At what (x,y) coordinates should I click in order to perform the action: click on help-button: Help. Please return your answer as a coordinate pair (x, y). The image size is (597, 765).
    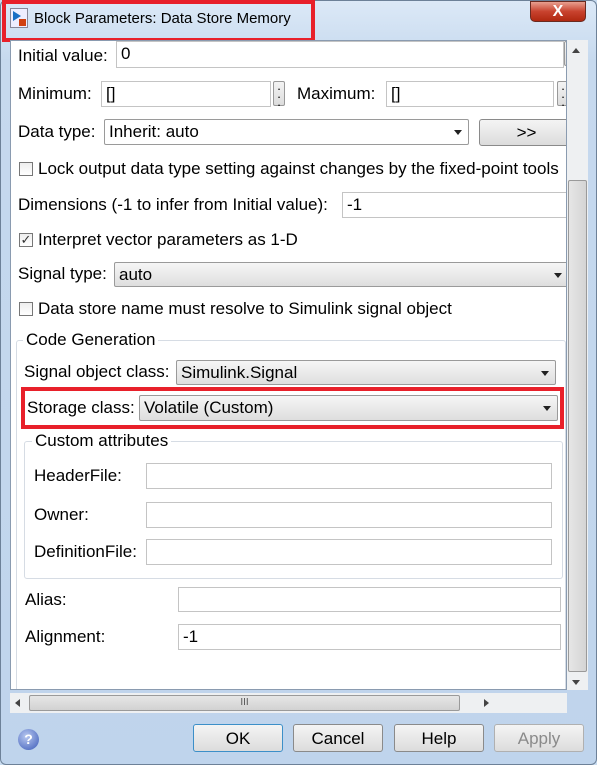
    Looking at the image, I should click on (439, 738).